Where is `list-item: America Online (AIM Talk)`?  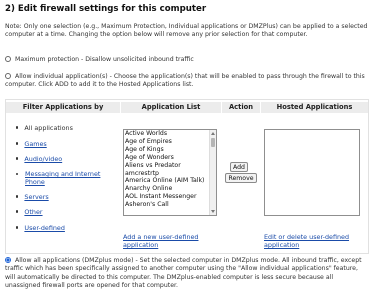 list-item: America Online (AIM Talk) is located at coordinates (170, 181).